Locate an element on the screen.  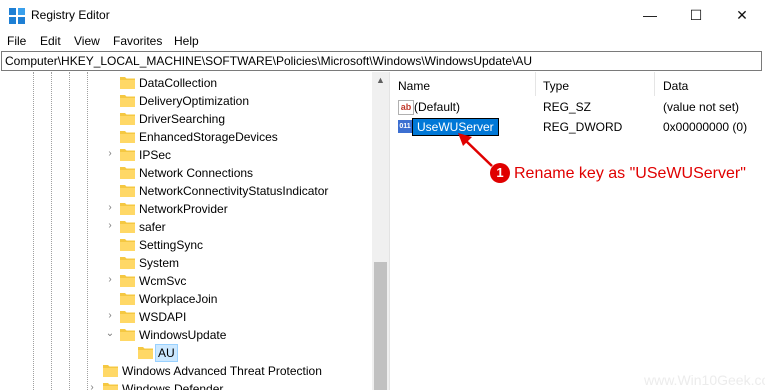
scrollbar-thumb is located at coordinates (380, 326).